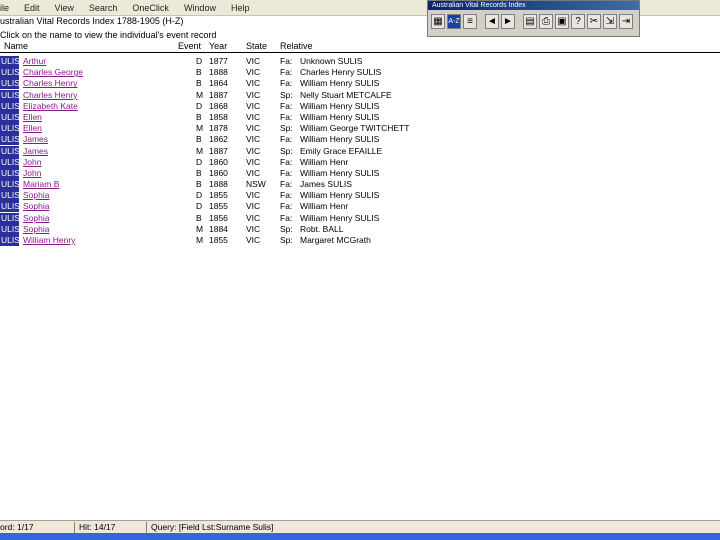 The image size is (720, 540). What do you see at coordinates (218, 46) in the screenshot?
I see `column-header-year: Year` at bounding box center [218, 46].